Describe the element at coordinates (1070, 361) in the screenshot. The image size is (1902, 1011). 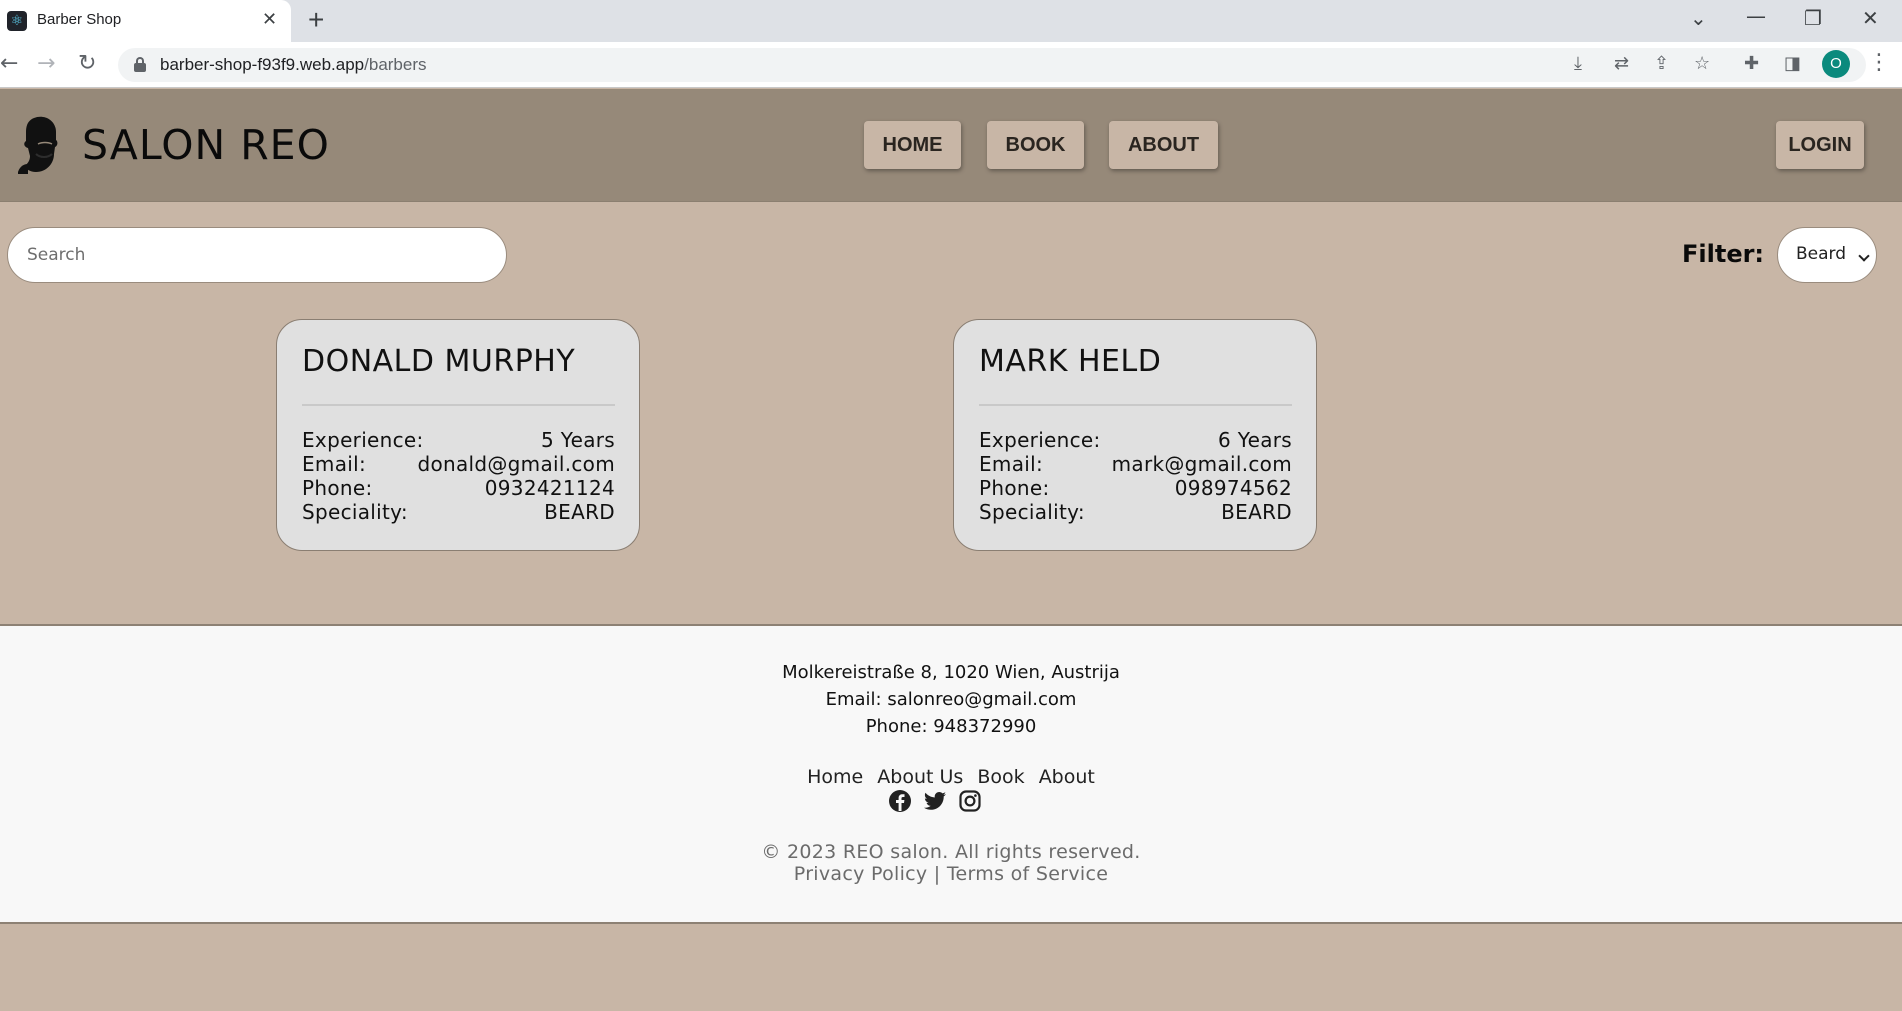
I see `barber-name: MARK HELD` at that location.